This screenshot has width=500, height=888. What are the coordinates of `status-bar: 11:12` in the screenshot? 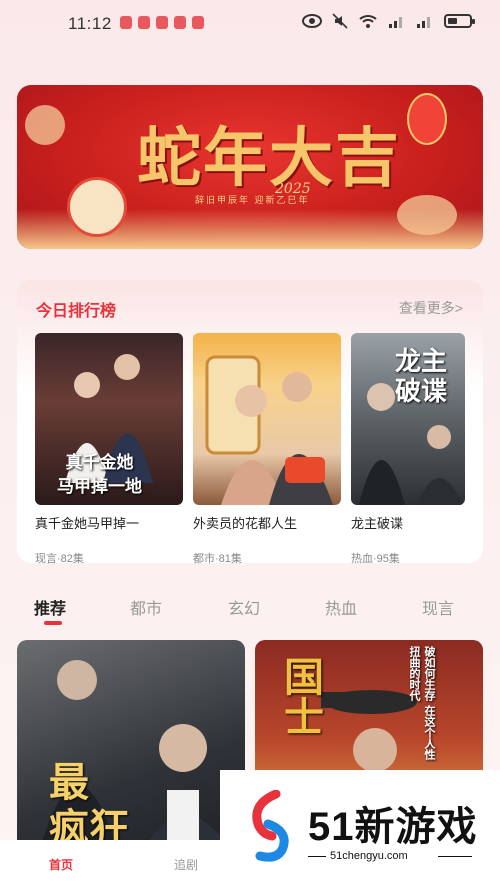 It's located at (250, 24).